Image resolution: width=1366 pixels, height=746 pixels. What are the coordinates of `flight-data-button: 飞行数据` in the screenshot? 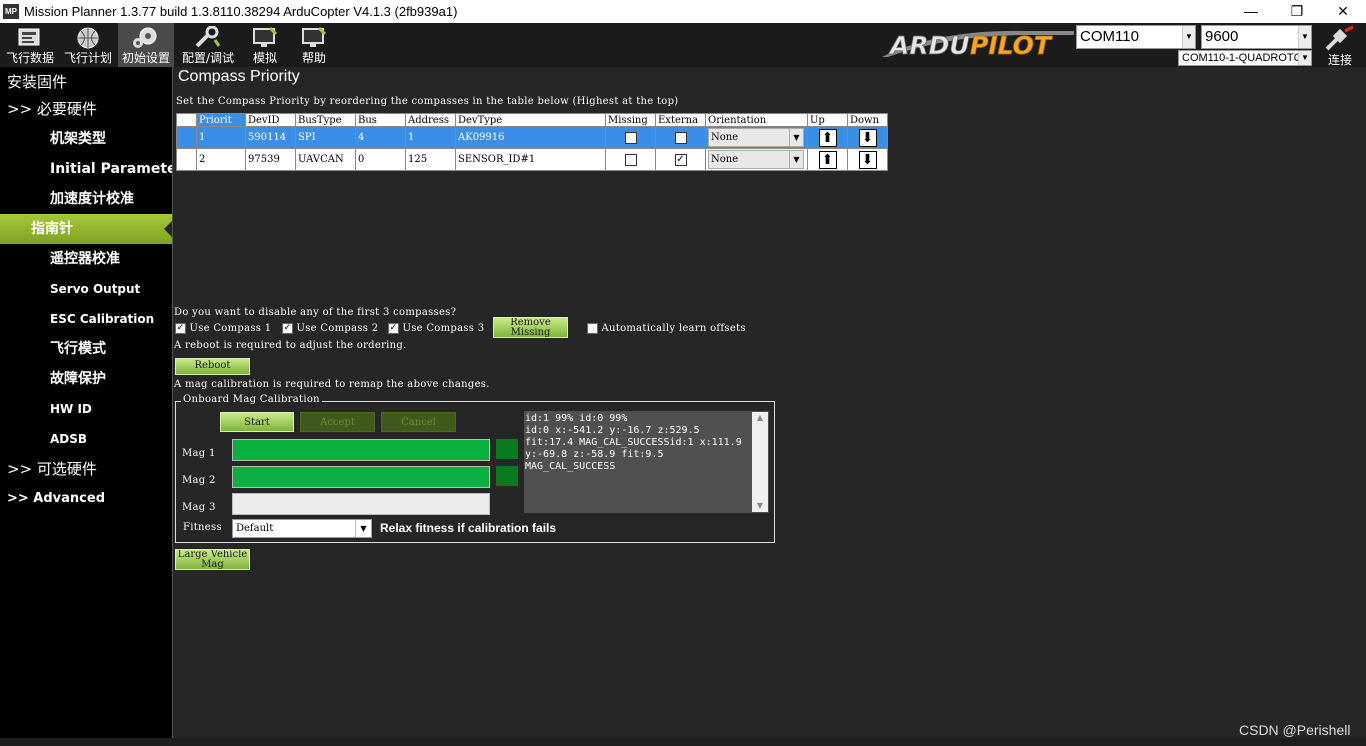 It's located at (30, 45).